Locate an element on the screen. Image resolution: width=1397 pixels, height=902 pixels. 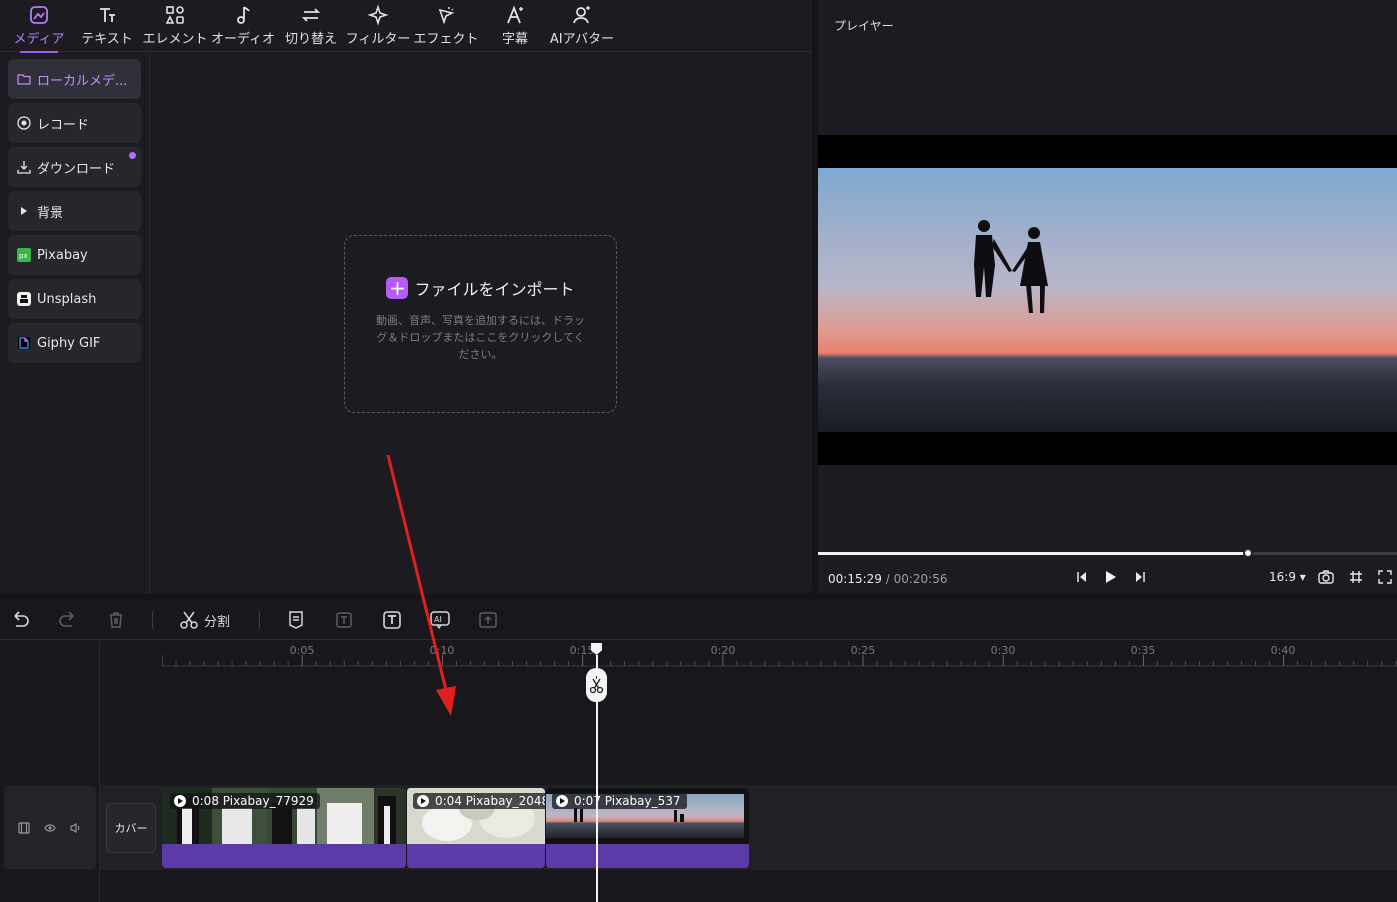
grid-icon is located at coordinates (1356, 577).